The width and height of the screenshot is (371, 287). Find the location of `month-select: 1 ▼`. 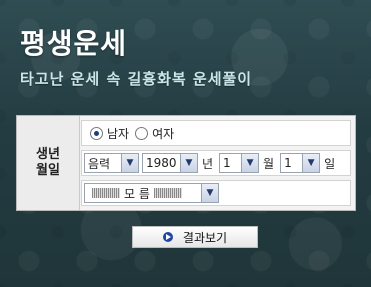

month-select: 1 ▼ is located at coordinates (239, 163).